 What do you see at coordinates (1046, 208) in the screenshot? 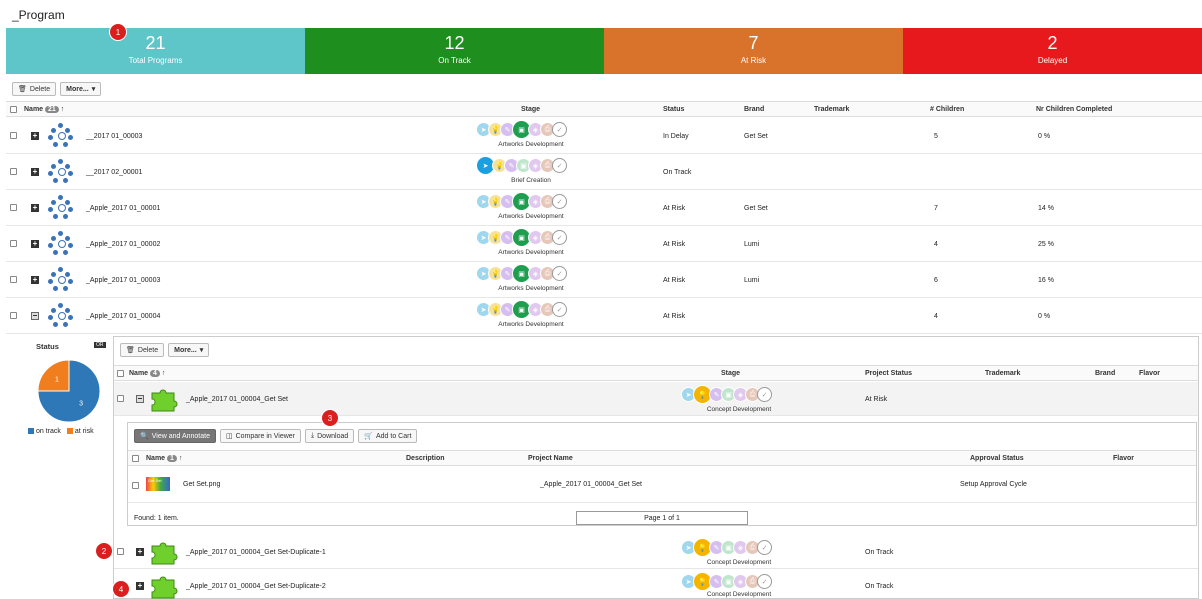
I see `program-completed: 14 %` at bounding box center [1046, 208].